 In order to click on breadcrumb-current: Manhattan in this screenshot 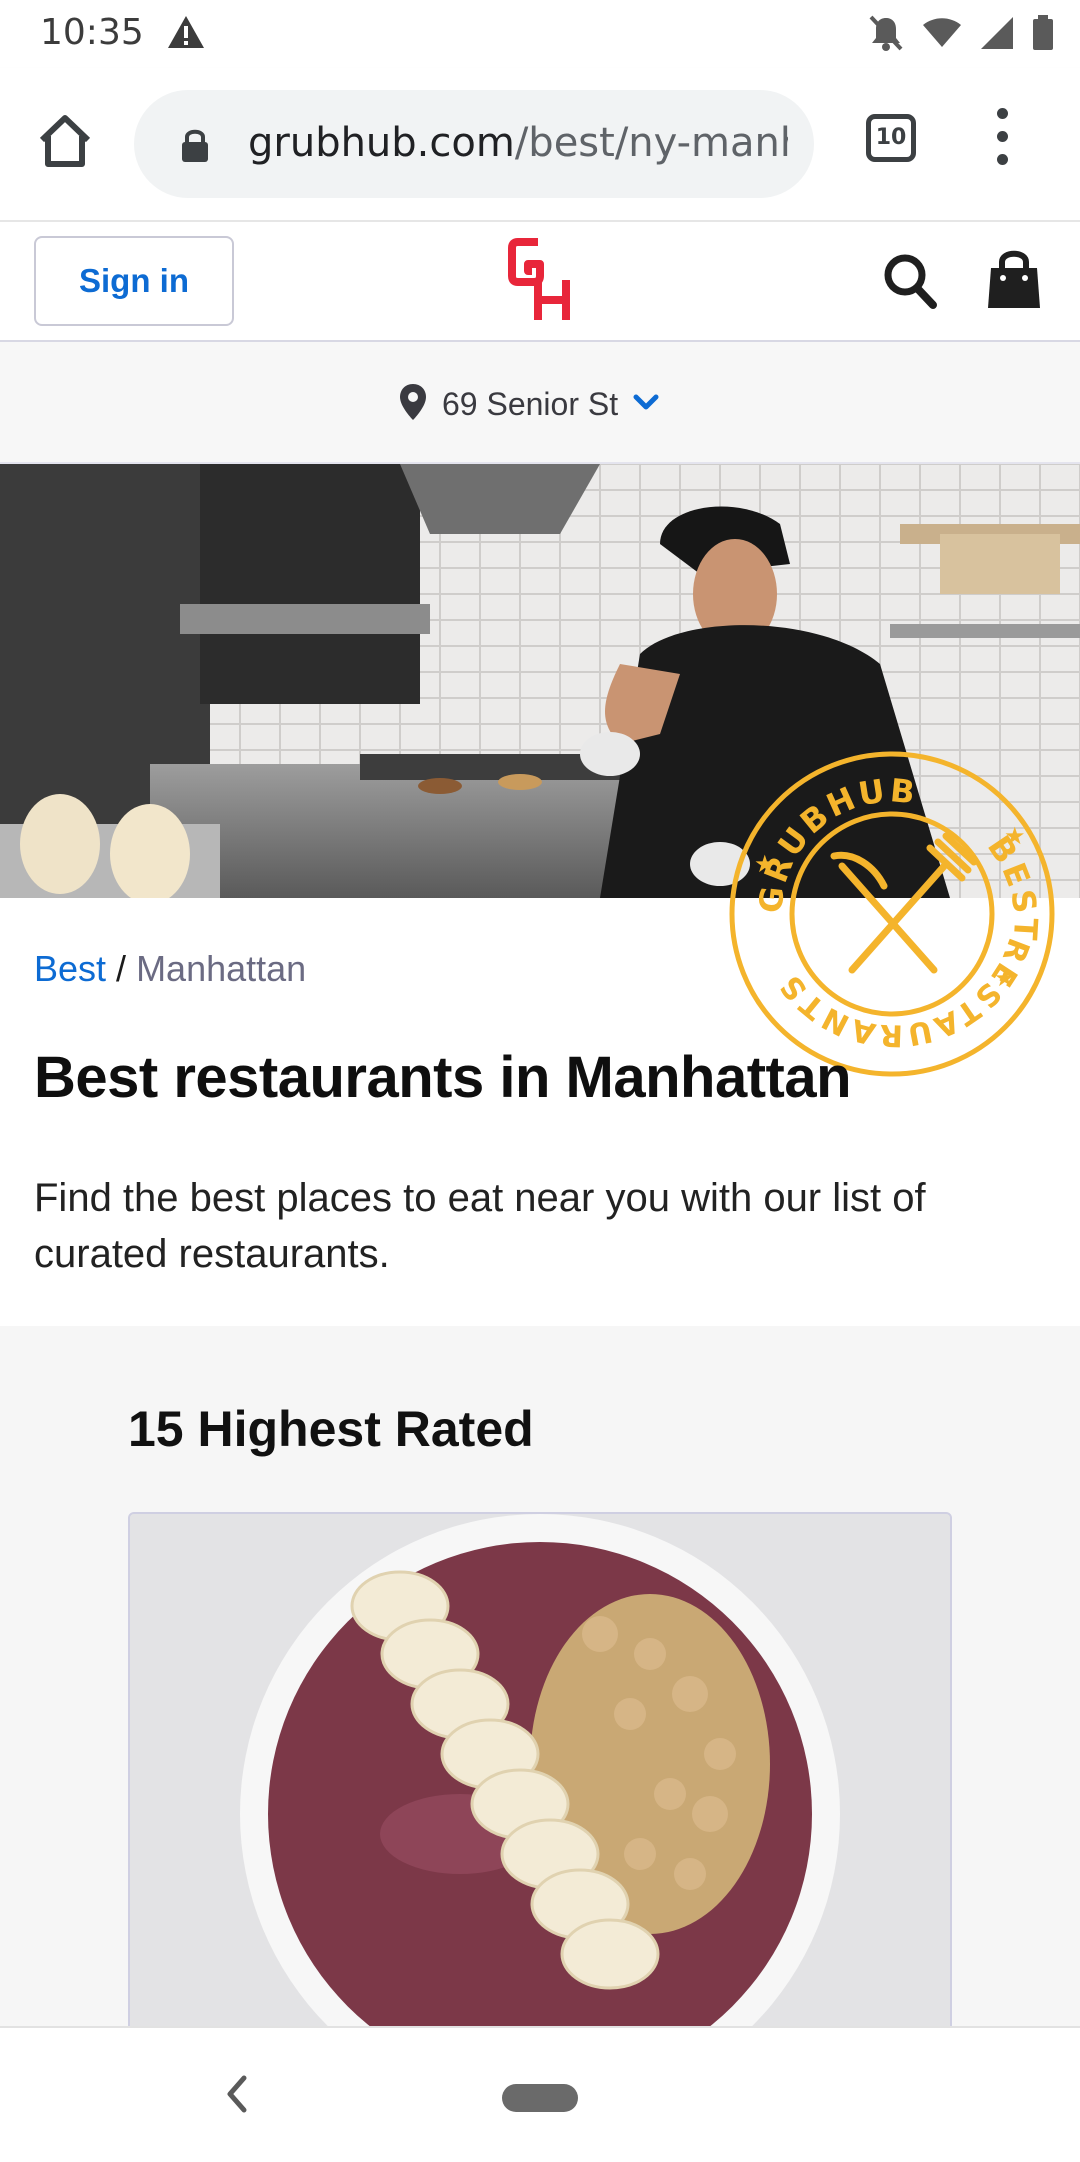, I will do `click(221, 968)`.